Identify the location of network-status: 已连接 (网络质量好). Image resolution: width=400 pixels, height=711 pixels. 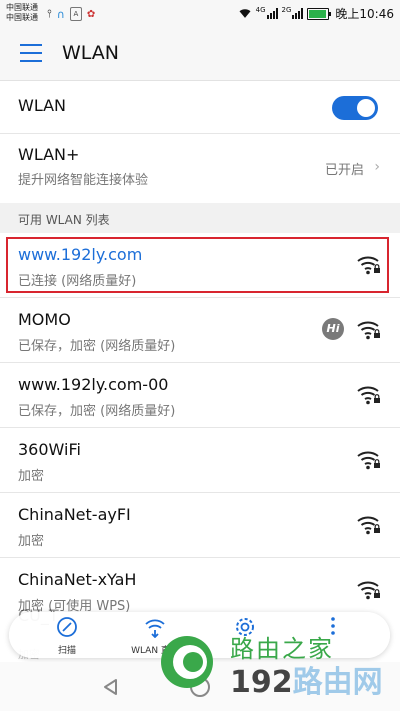
(77, 281).